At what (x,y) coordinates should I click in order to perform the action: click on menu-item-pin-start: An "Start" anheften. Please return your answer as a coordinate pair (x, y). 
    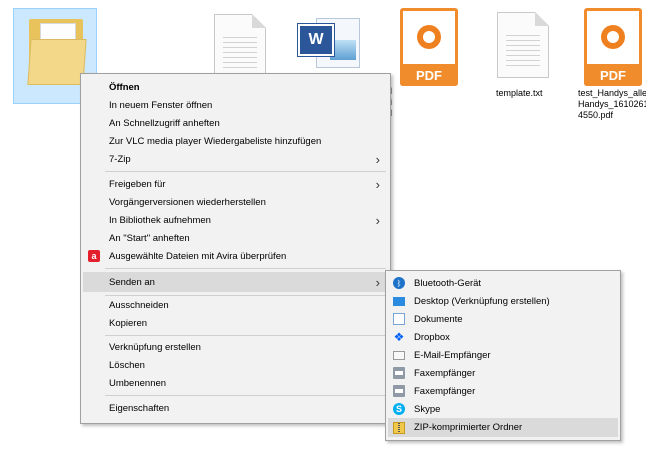
    Looking at the image, I should click on (235, 238).